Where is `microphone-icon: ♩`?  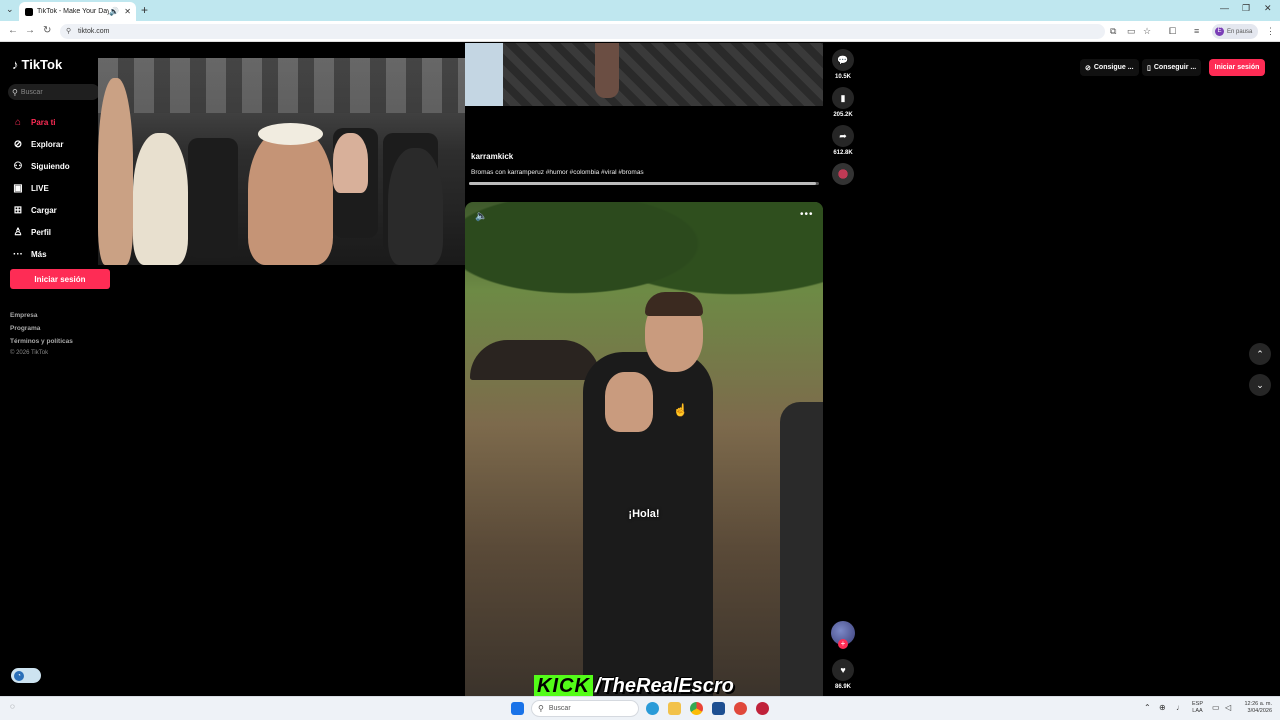 microphone-icon: ♩ is located at coordinates (1180, 707).